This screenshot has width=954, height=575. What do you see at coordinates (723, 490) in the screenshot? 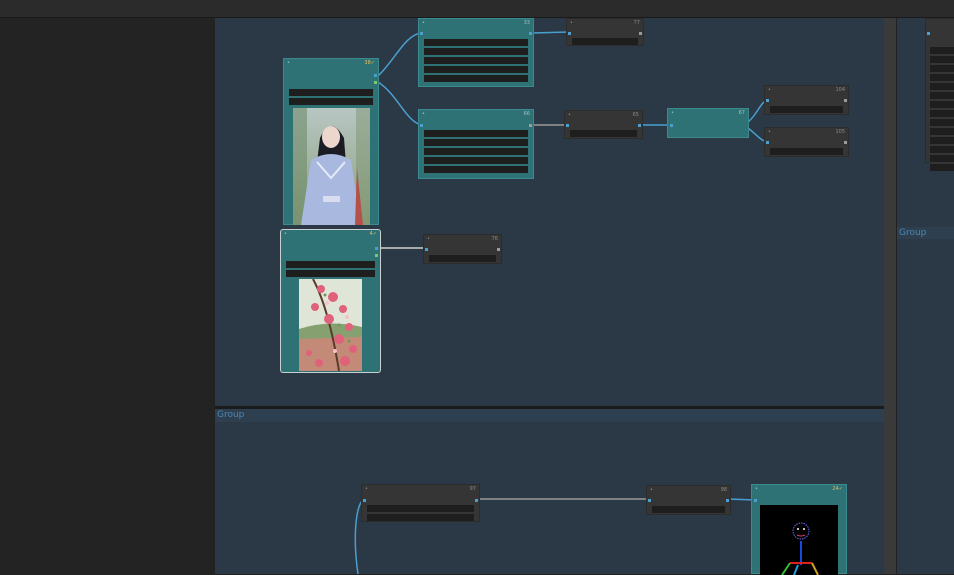
I see `node-id: 98` at bounding box center [723, 490].